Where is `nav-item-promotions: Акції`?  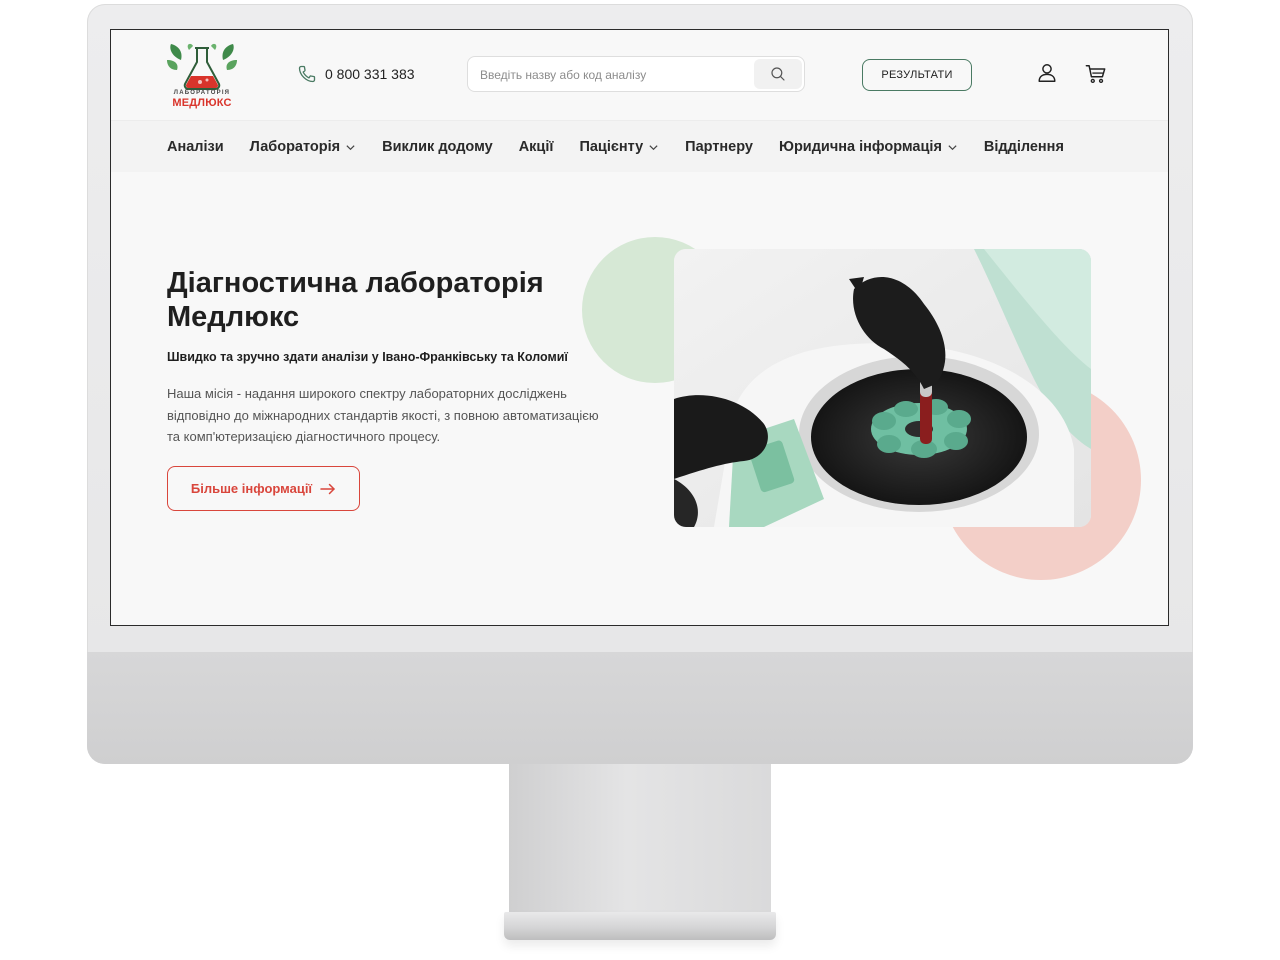
nav-item-promotions: Акції is located at coordinates (536, 147).